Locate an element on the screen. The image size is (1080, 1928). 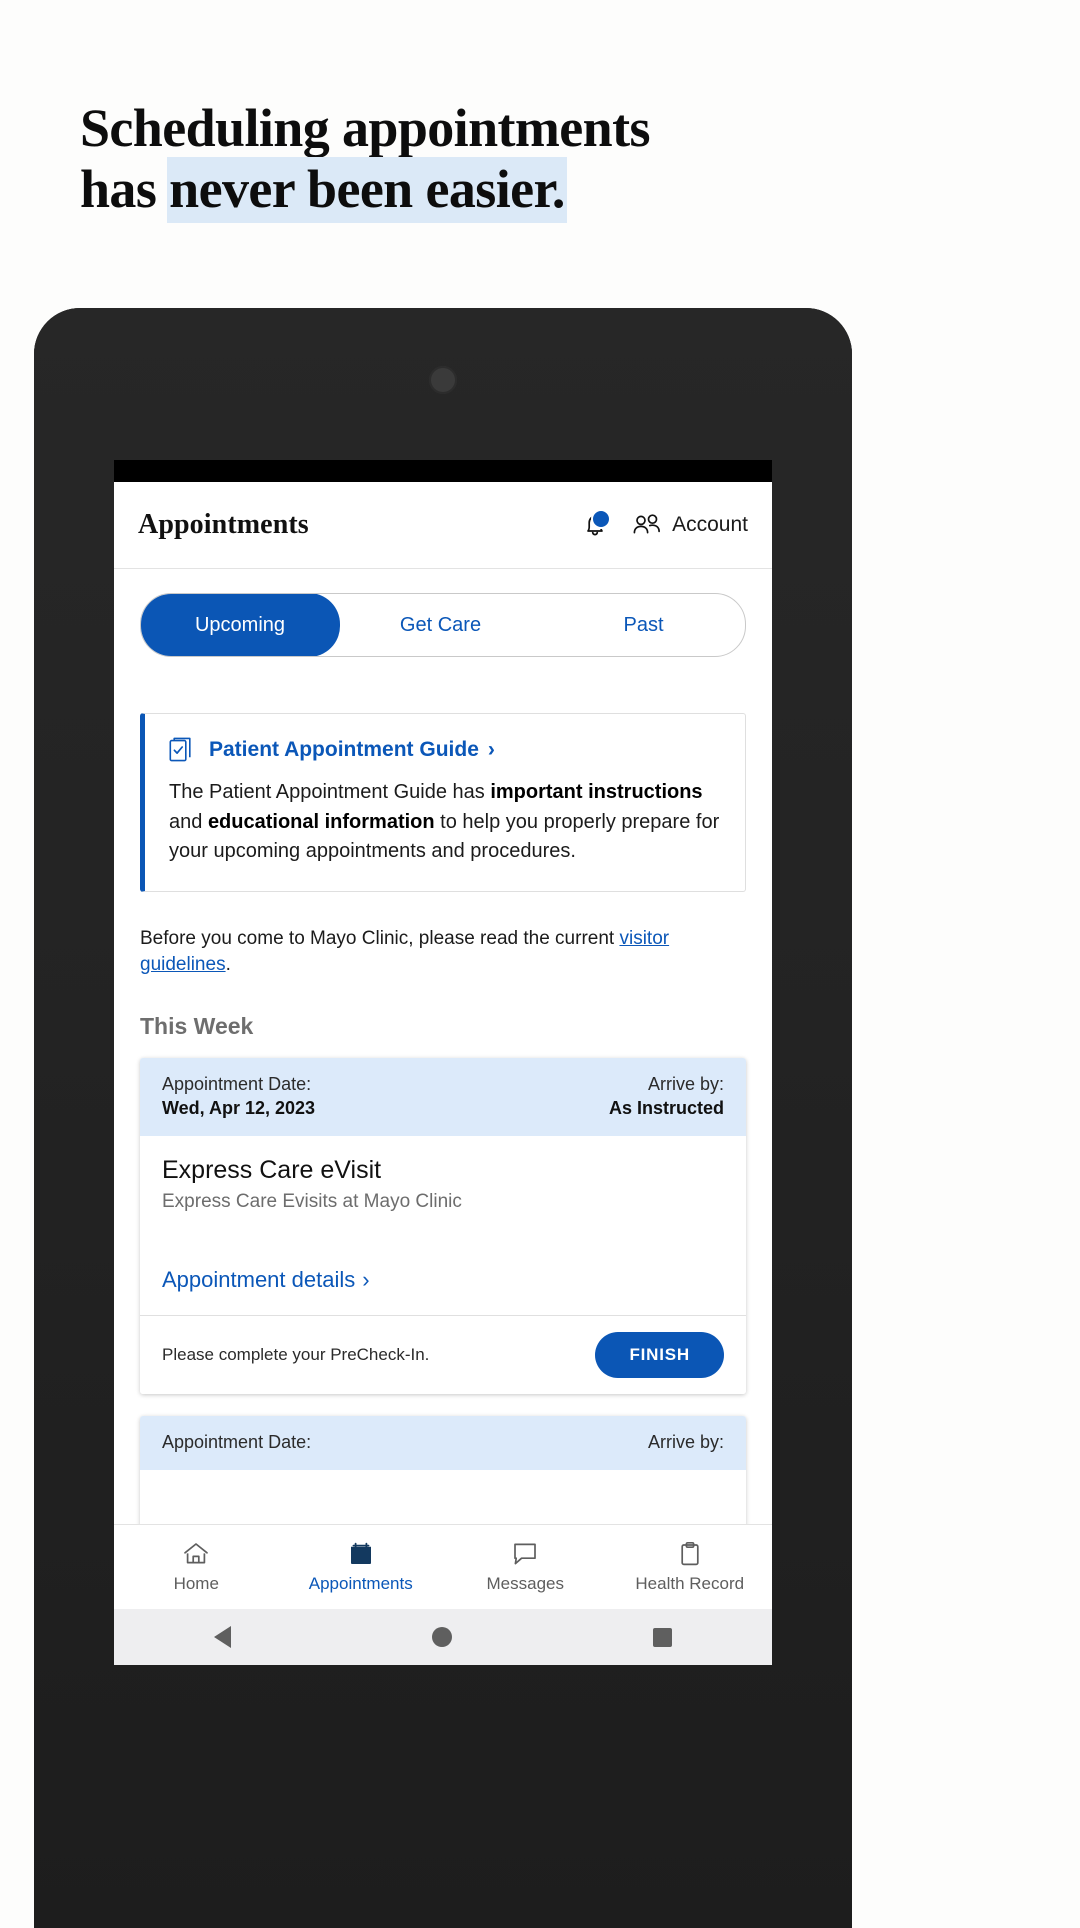
arrive-by-col: Arrive by: As Instructed is located at coordinates (666, 1096).